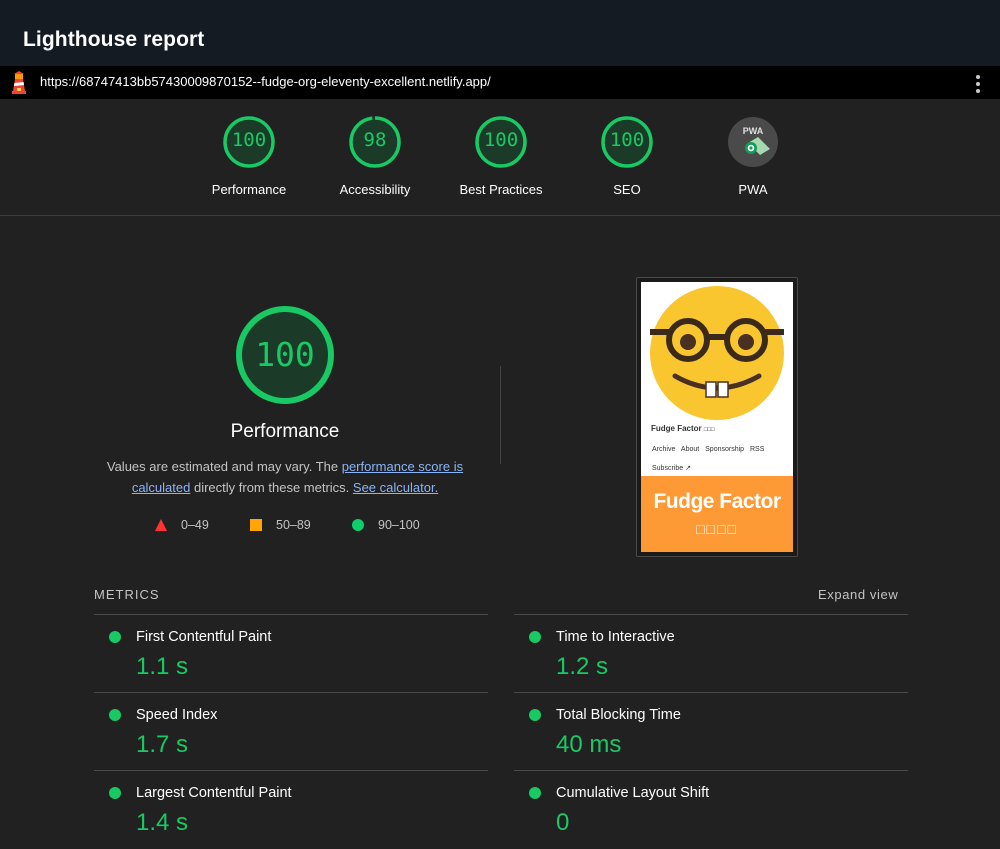 The height and width of the screenshot is (849, 1000). Describe the element at coordinates (501, 189) in the screenshot. I see `score-label: Best Practices` at that location.